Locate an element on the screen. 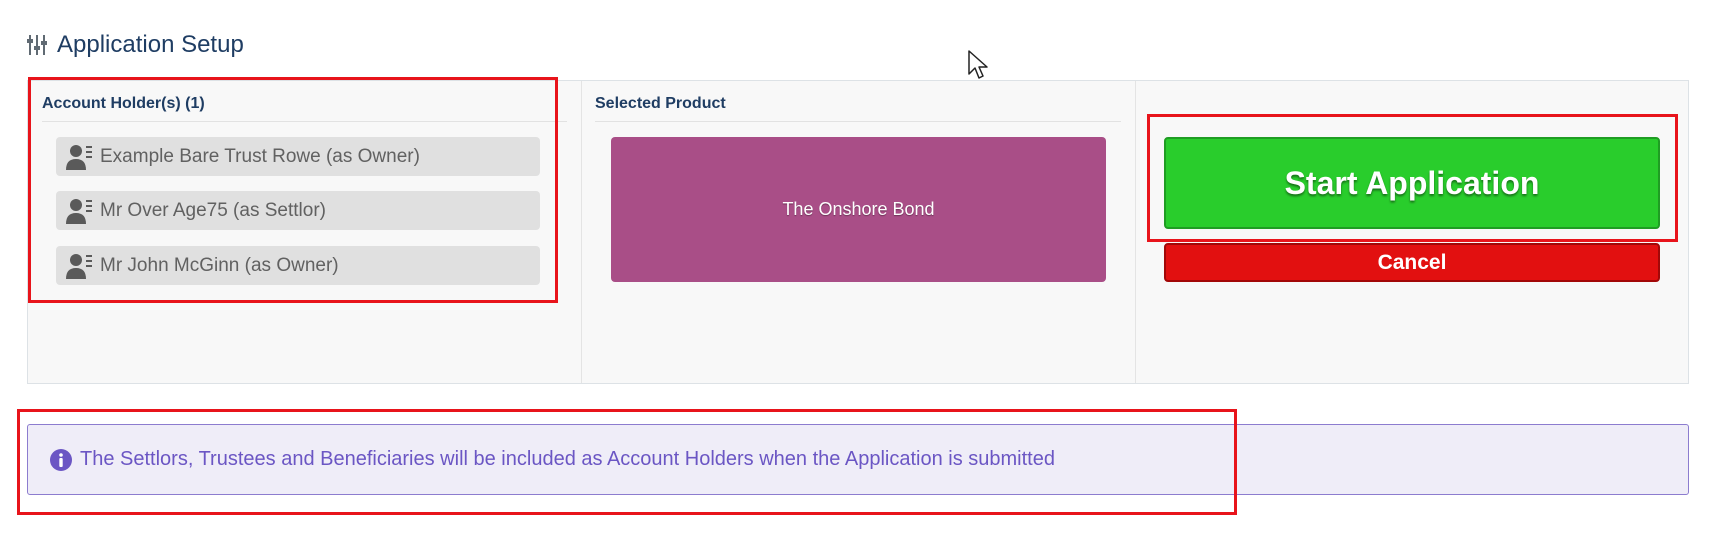 Image resolution: width=1730 pixels, height=545 pixels. product-name: The Onshore Bond is located at coordinates (858, 209).